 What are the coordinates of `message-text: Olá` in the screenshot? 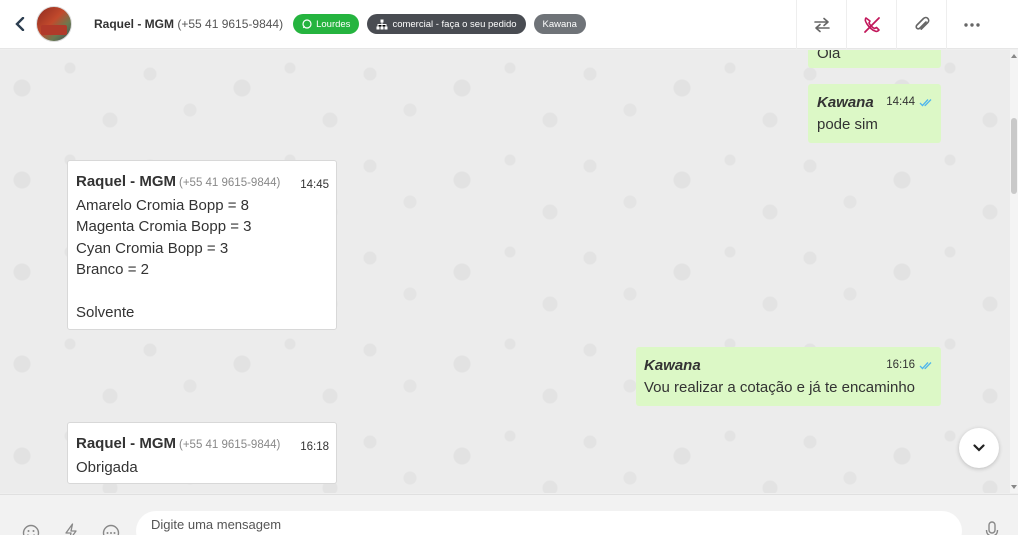 It's located at (829, 56).